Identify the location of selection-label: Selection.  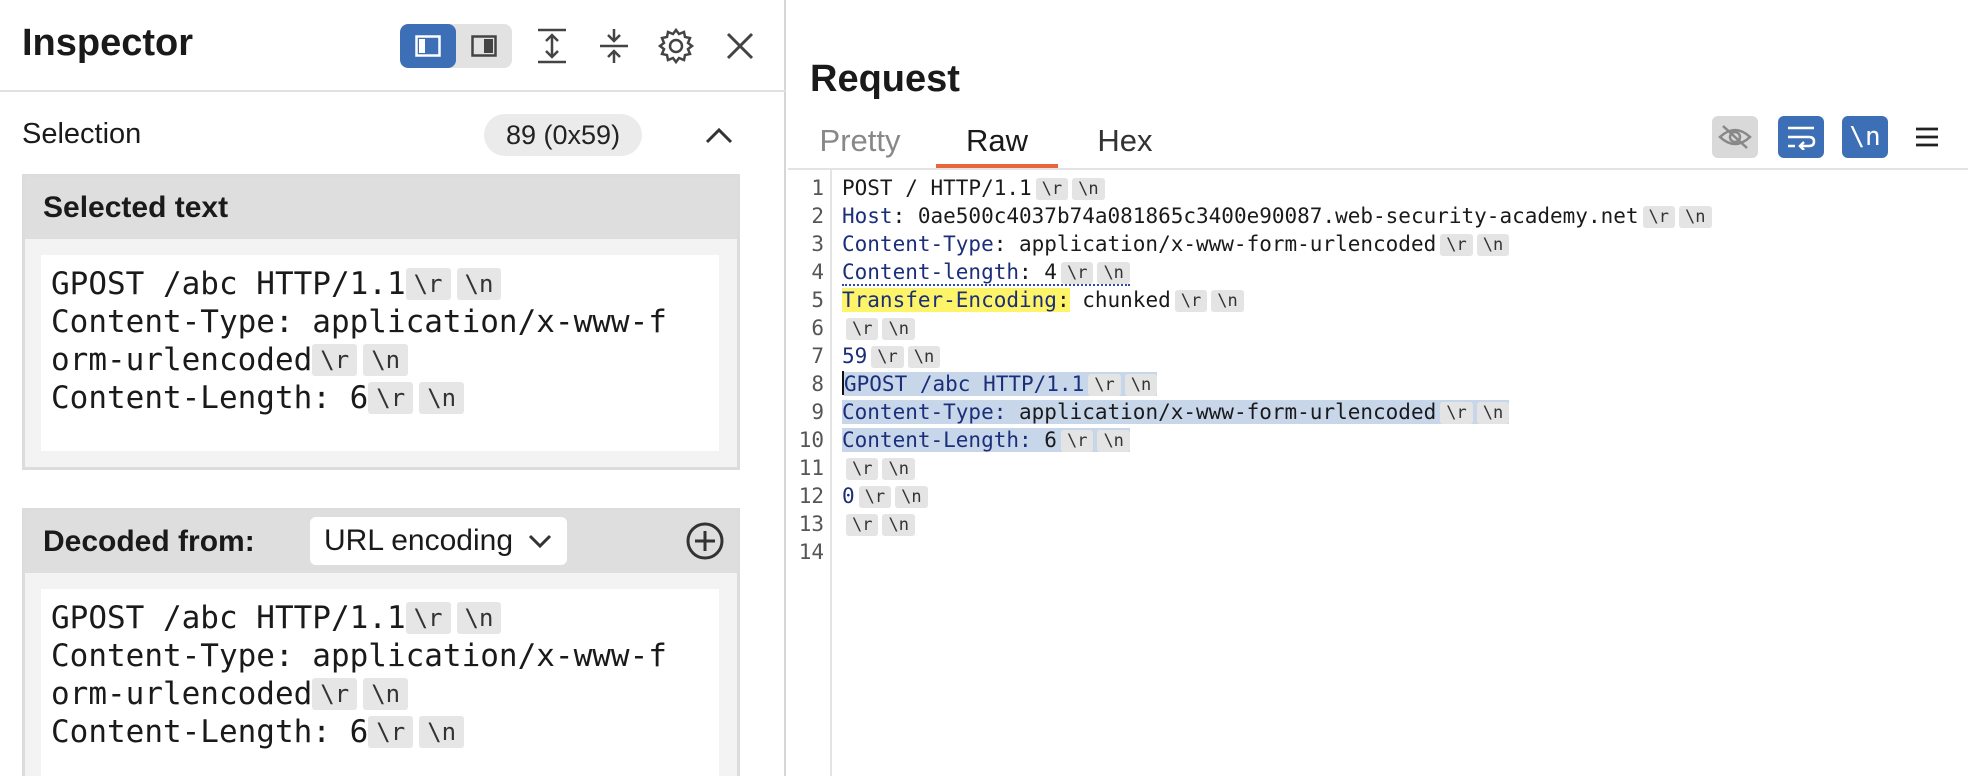
(82, 134).